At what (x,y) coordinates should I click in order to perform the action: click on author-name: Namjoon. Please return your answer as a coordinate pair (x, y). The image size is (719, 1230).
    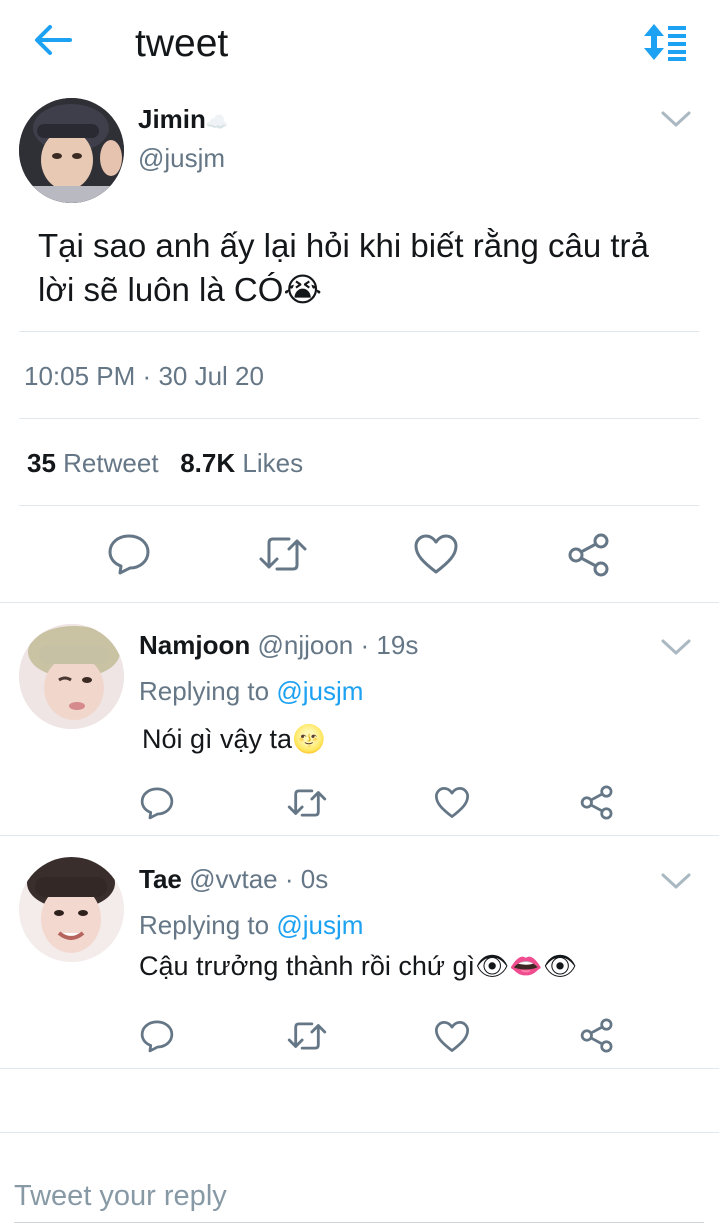
    Looking at the image, I should click on (194, 645).